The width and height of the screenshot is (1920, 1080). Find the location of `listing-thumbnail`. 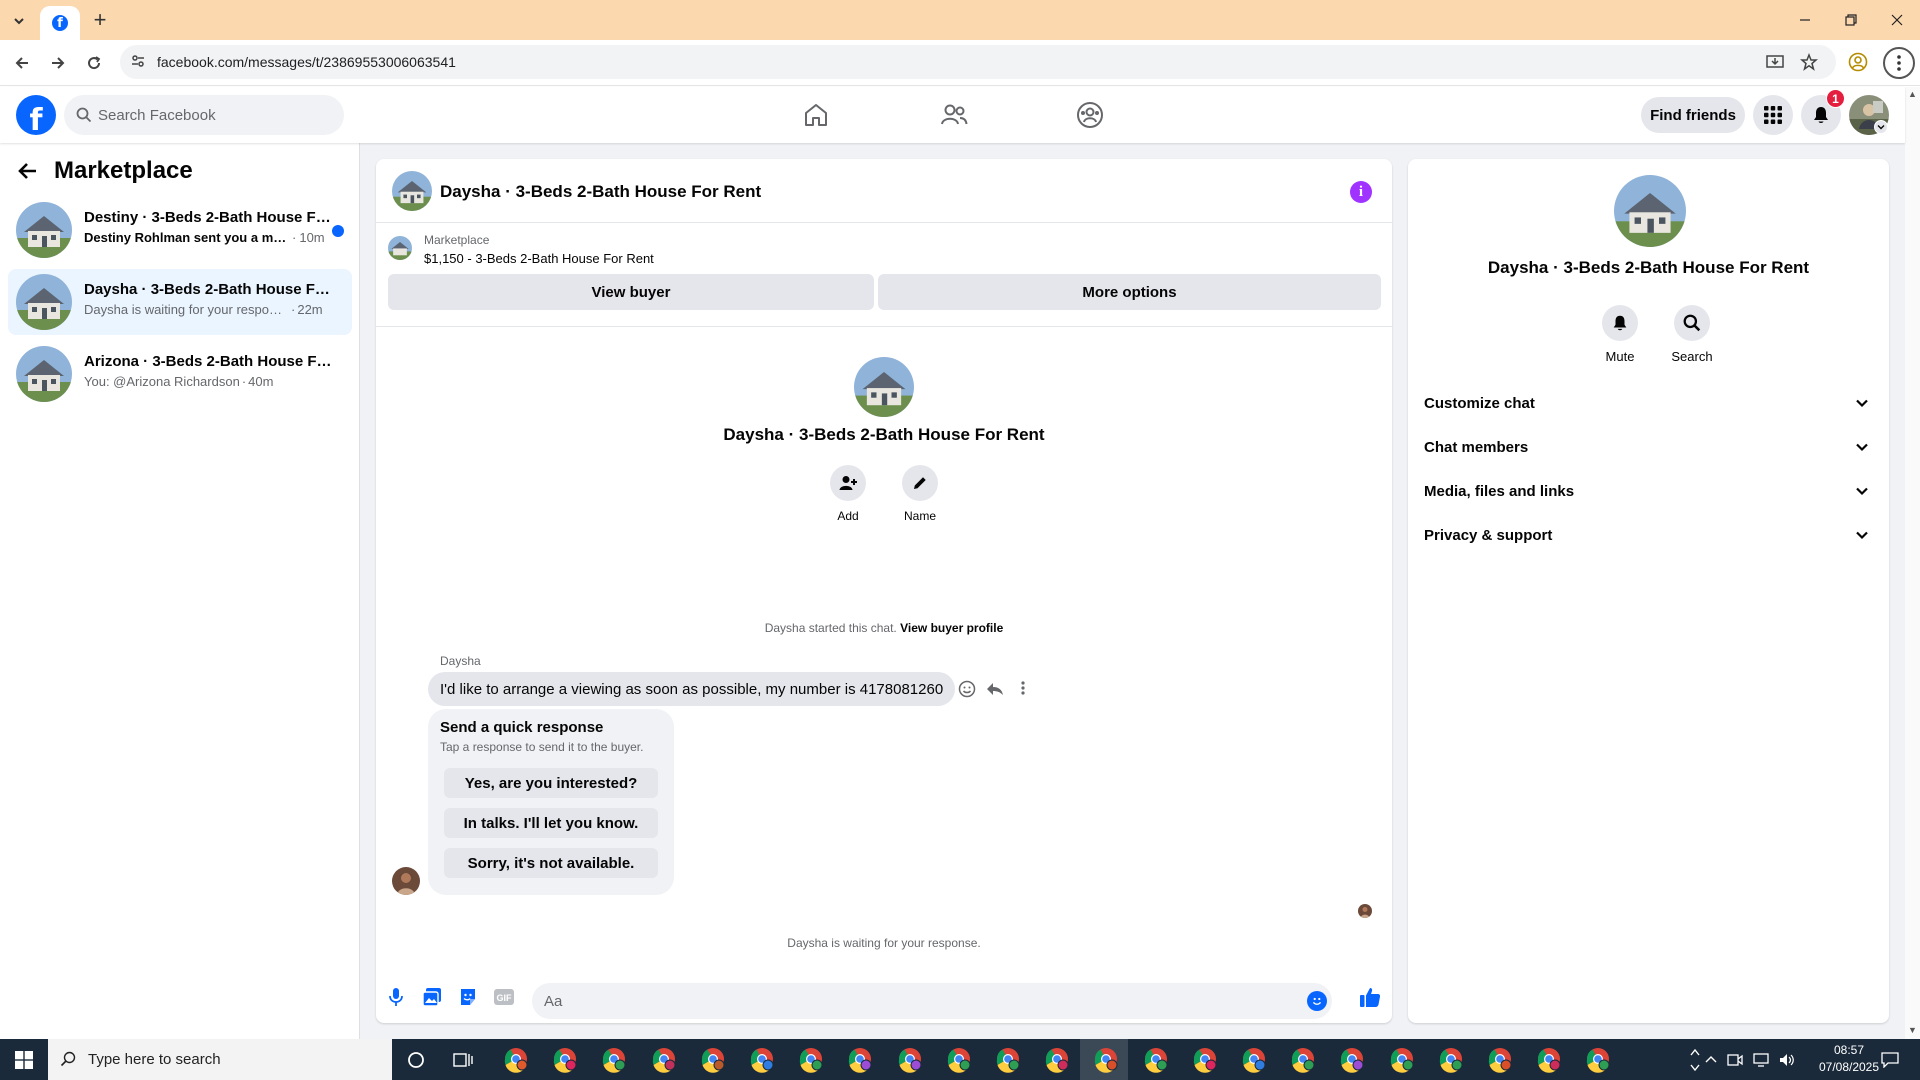

listing-thumbnail is located at coordinates (400, 248).